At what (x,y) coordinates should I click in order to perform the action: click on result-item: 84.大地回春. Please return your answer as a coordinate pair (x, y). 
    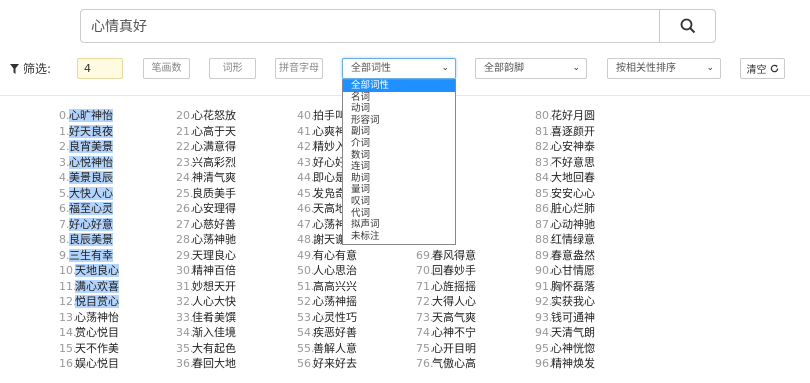
    Looking at the image, I should click on (565, 178).